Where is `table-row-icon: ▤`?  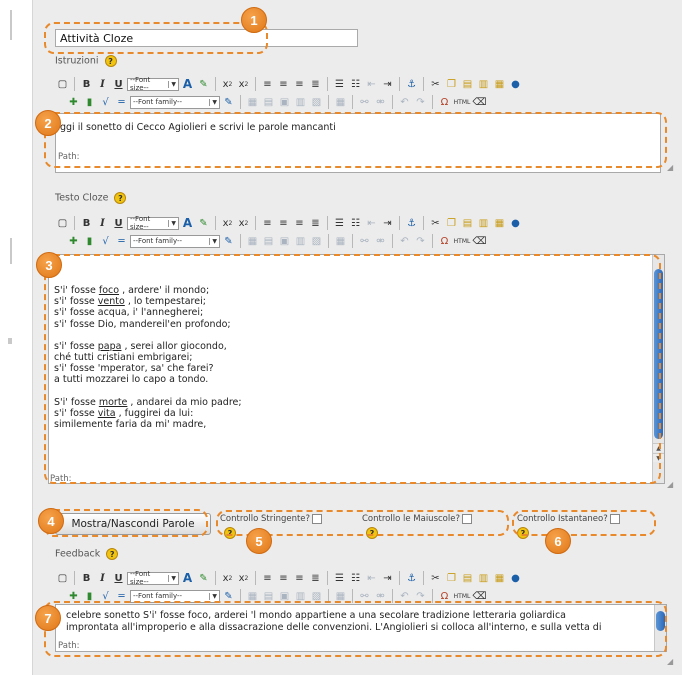 table-row-icon: ▤ is located at coordinates (268, 102).